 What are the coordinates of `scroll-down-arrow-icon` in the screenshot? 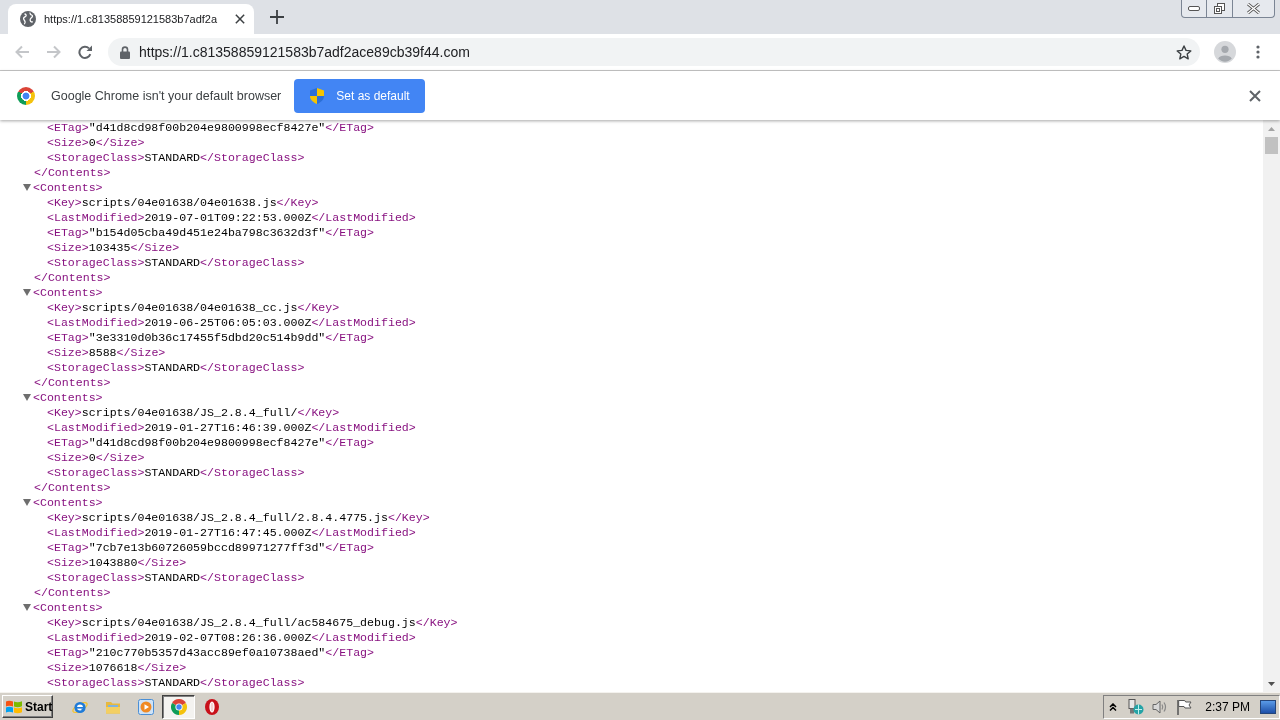 It's located at (1271, 683).